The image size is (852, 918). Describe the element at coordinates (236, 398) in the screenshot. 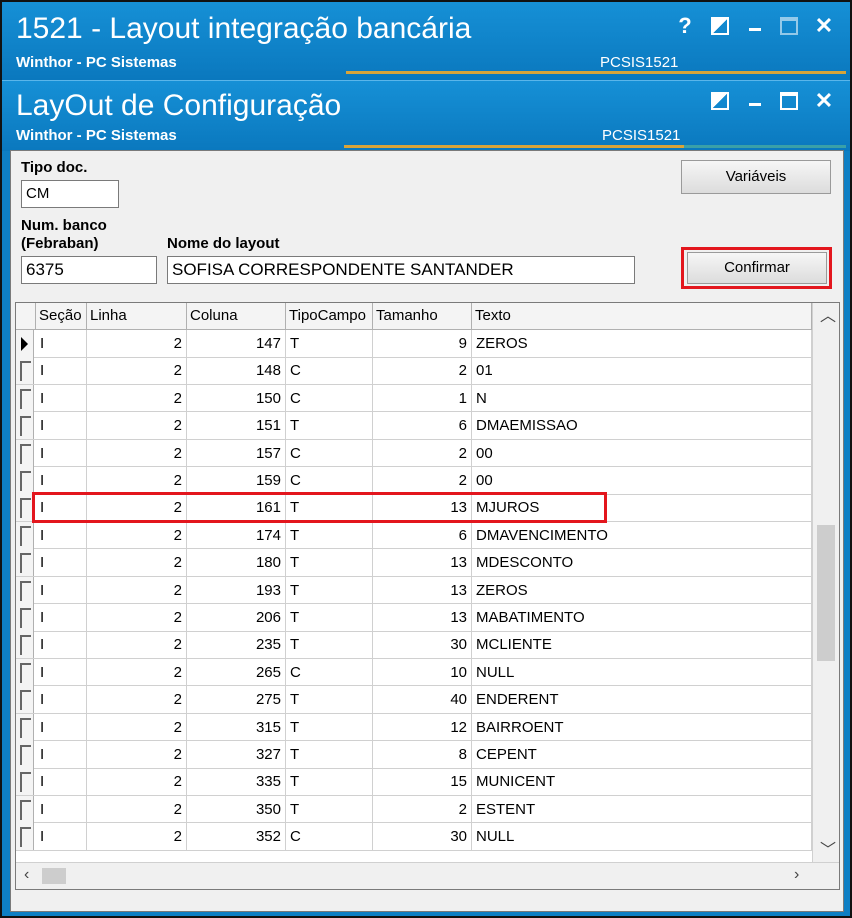

I see `cell-coluna: 150` at that location.